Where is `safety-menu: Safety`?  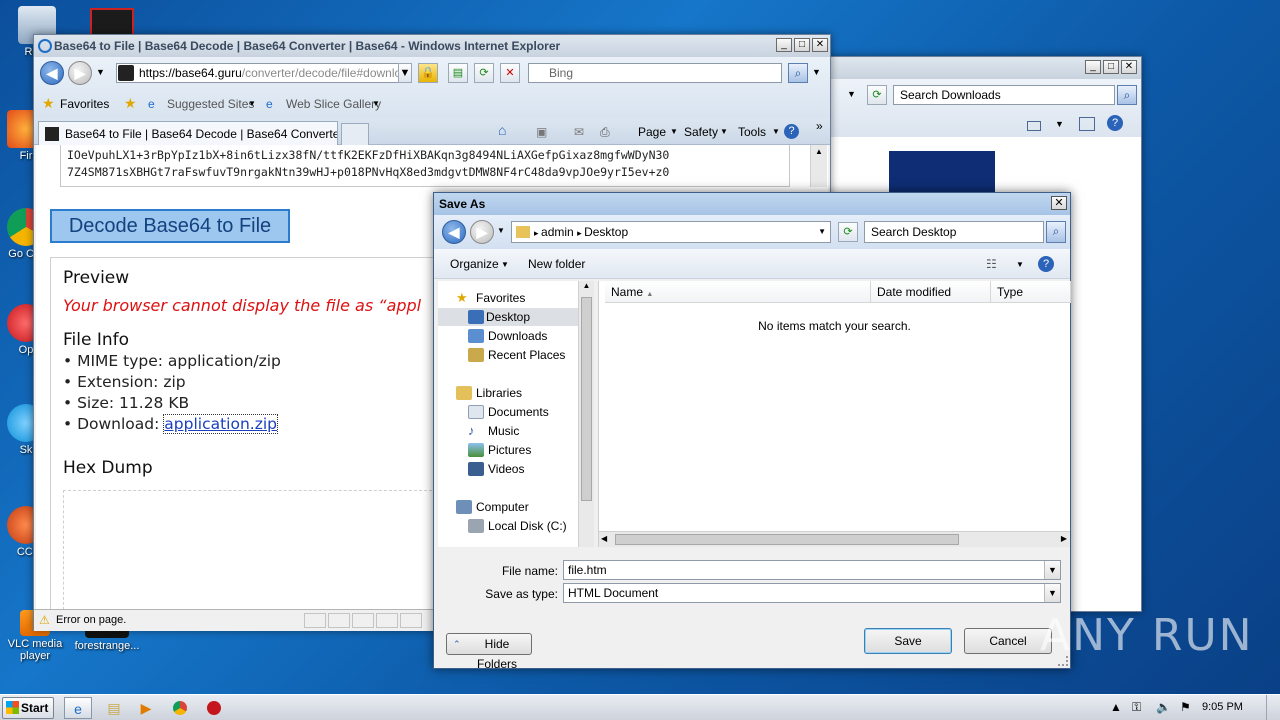
safety-menu: Safety is located at coordinates (701, 132).